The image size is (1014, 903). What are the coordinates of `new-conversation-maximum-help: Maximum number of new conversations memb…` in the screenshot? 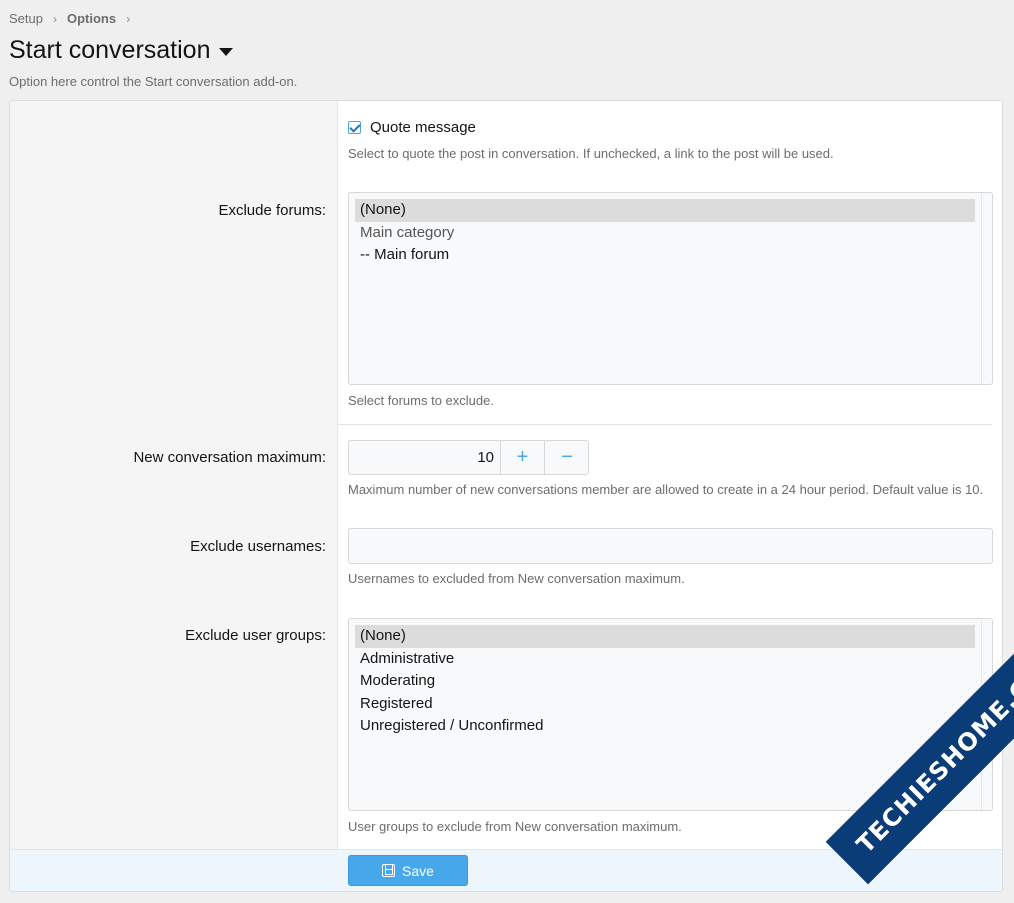 It's located at (666, 489).